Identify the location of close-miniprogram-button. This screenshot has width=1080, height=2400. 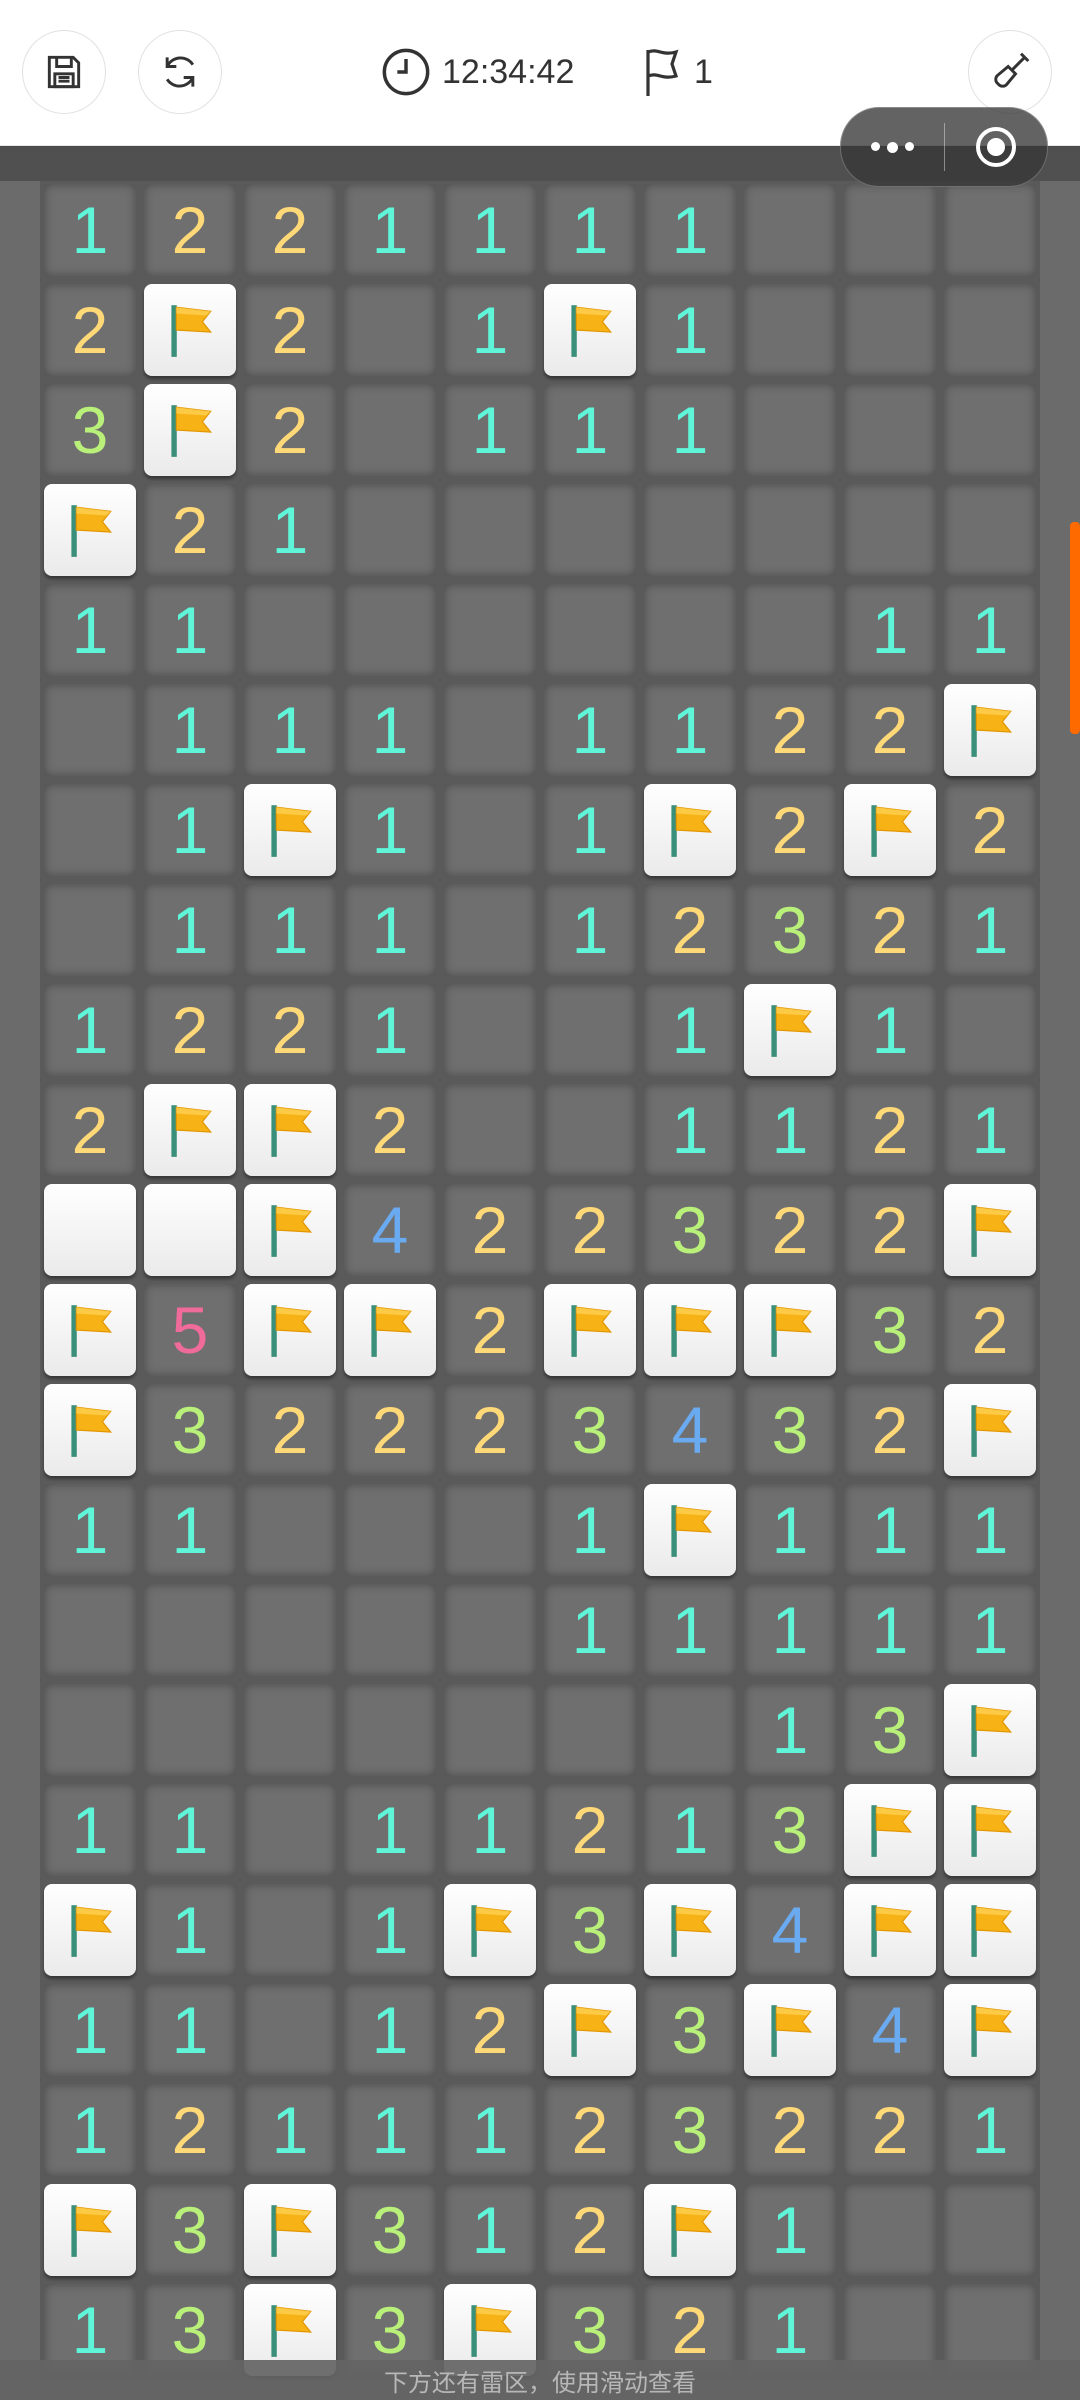
(996, 147).